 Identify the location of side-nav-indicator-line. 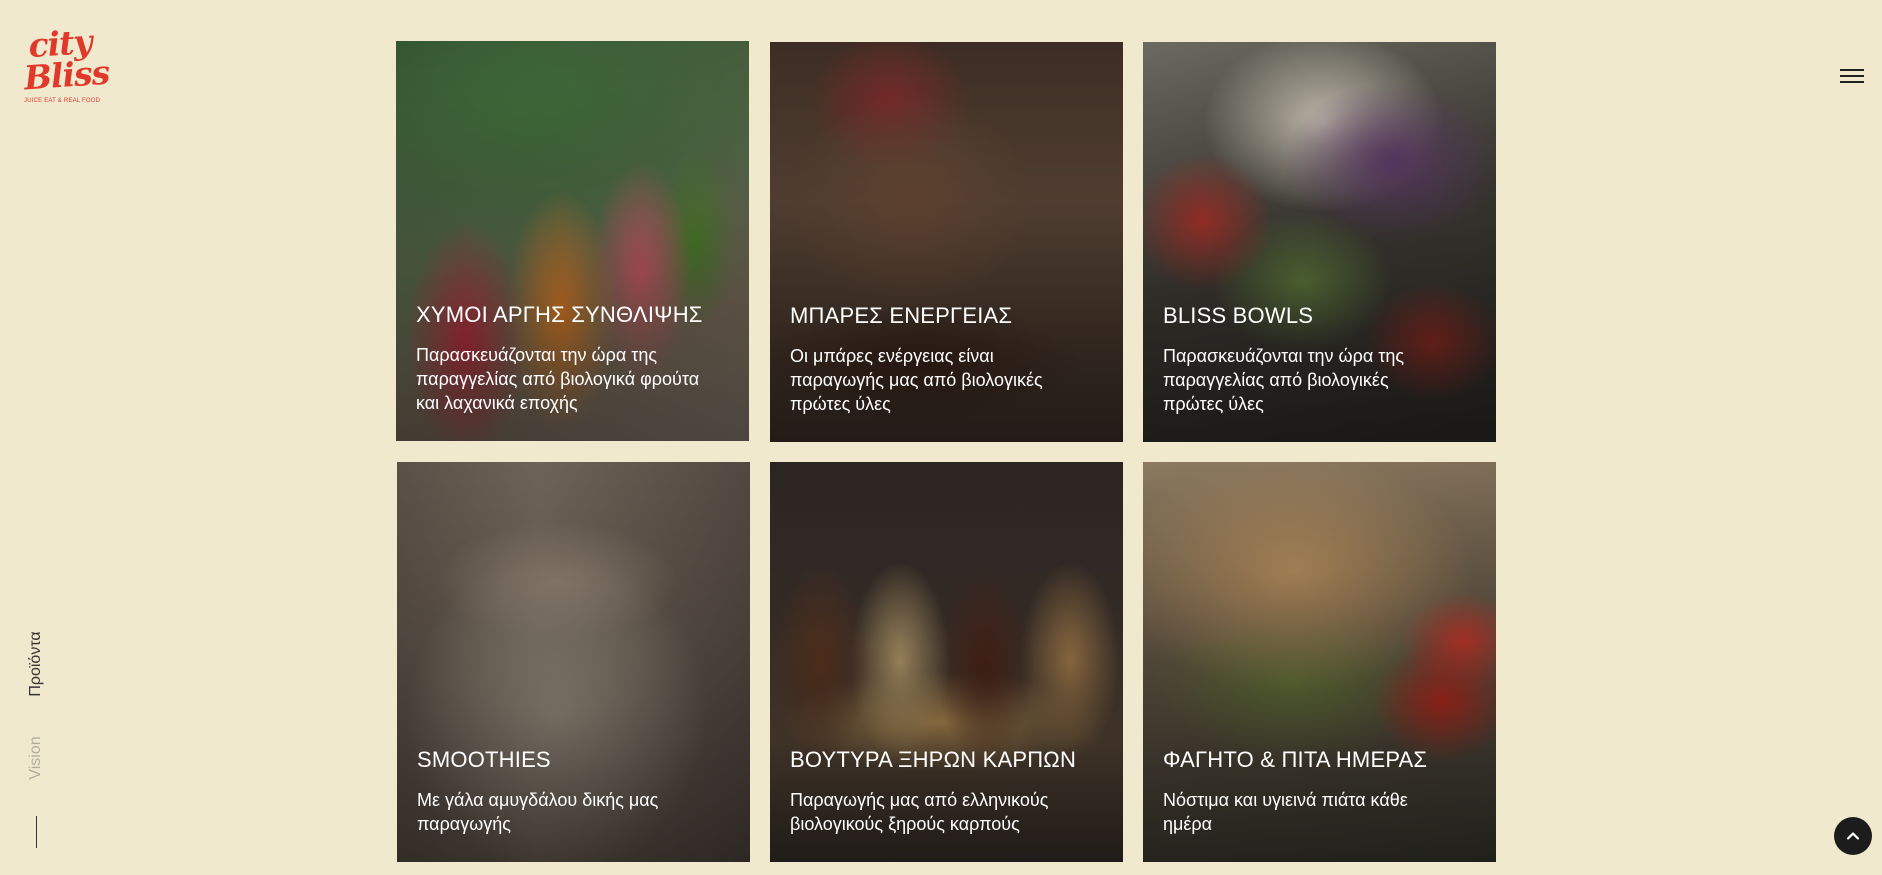
(36, 832).